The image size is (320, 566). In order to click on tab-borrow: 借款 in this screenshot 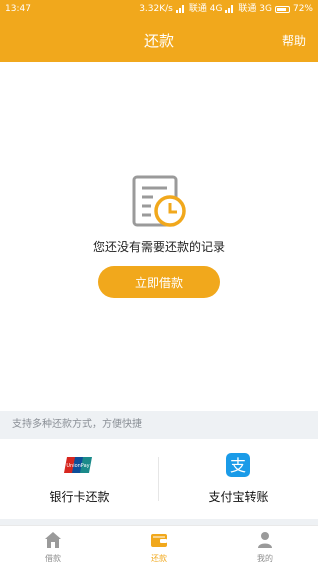, I will do `click(53, 546)`.